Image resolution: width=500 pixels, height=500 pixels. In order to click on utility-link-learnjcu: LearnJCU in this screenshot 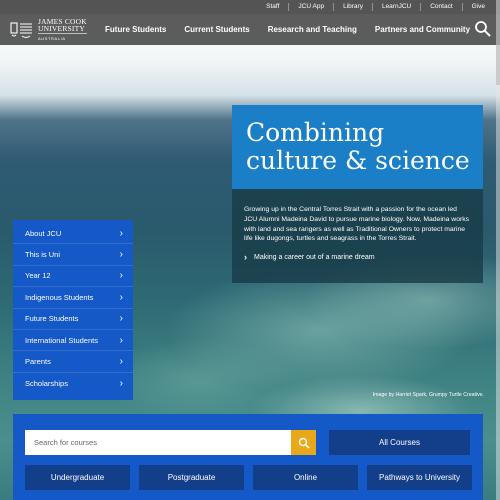, I will do `click(395, 7)`.